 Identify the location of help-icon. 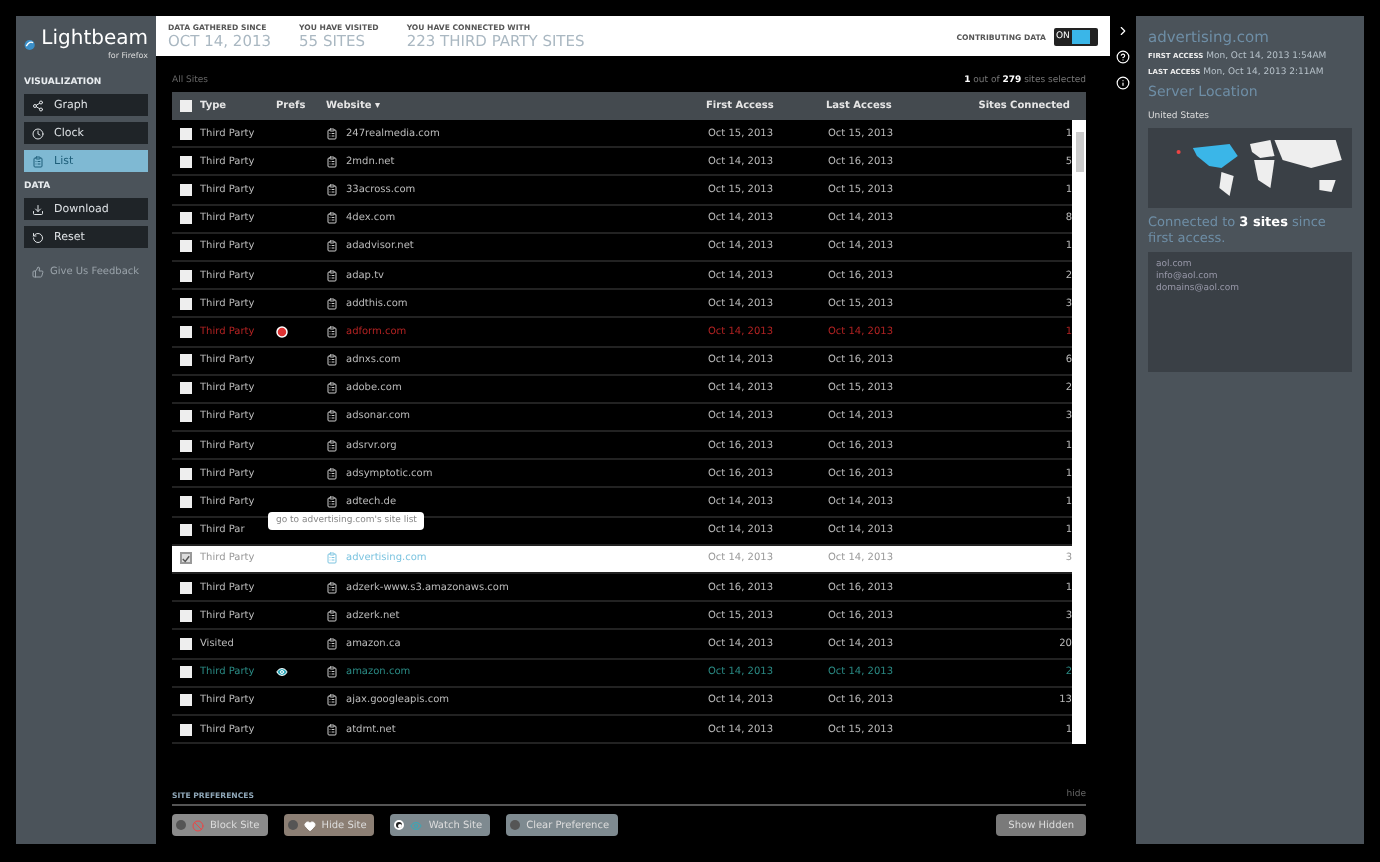
(1123, 57).